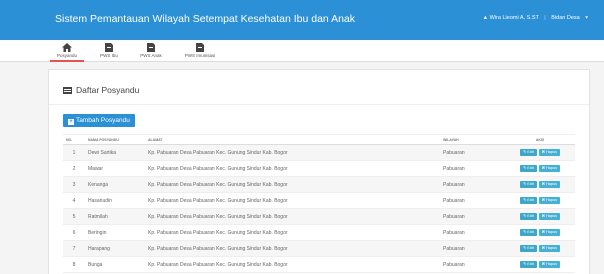  What do you see at coordinates (115, 216) in the screenshot?
I see `cell-nama: Ratmilah` at bounding box center [115, 216].